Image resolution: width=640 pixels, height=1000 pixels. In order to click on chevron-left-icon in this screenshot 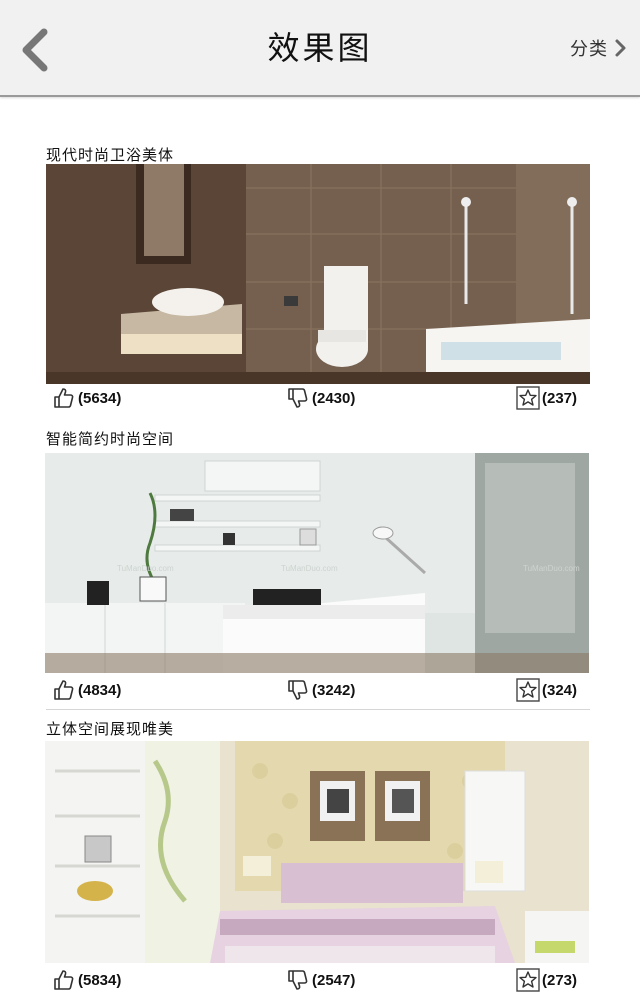, I will do `click(35, 50)`.